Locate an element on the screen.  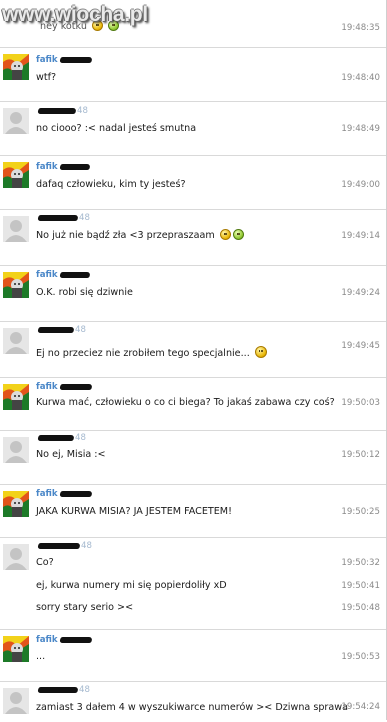
message-line: No już nie bądź zła <3 przepraszaam is located at coordinates (140, 235).